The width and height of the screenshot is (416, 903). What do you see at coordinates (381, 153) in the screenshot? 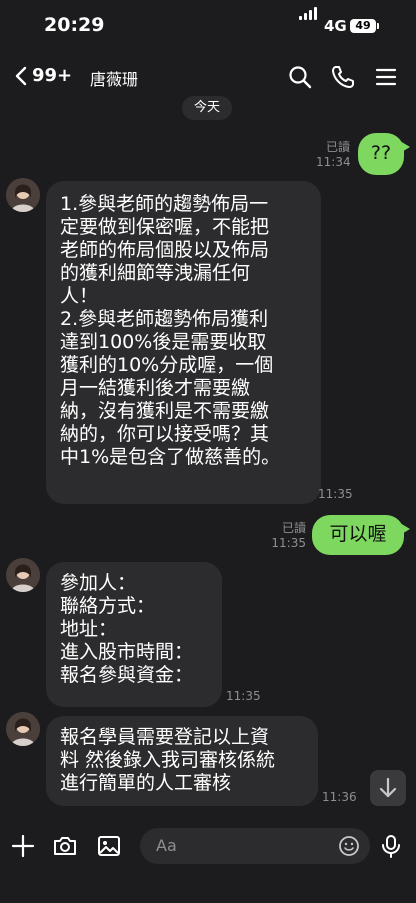
I see `message-text: ??` at bounding box center [381, 153].